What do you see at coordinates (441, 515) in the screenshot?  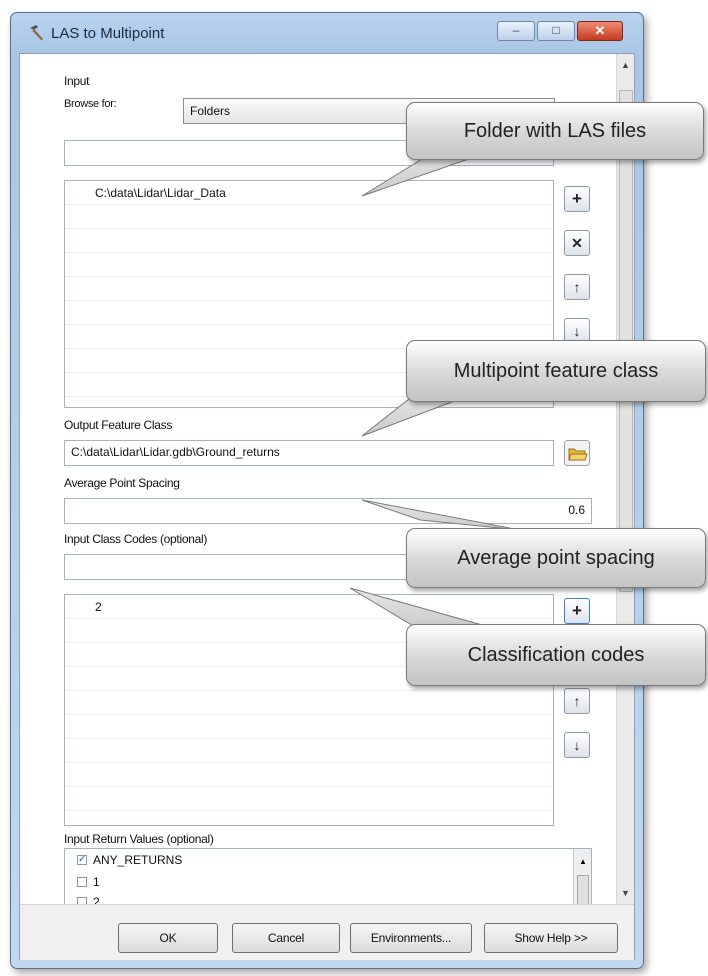 I see `spacing-callout-pointer` at bounding box center [441, 515].